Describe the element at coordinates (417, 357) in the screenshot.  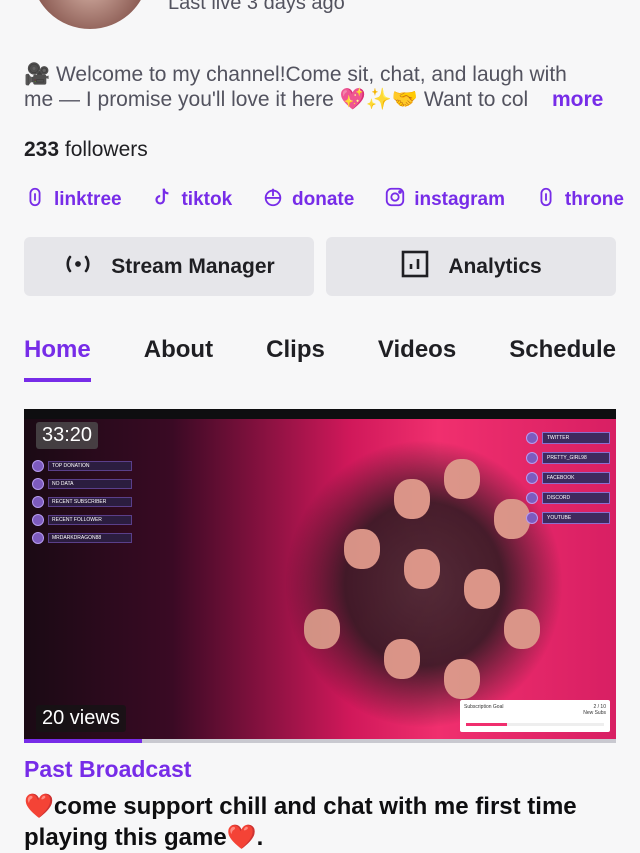
I see `tab-videos: Videos` at that location.